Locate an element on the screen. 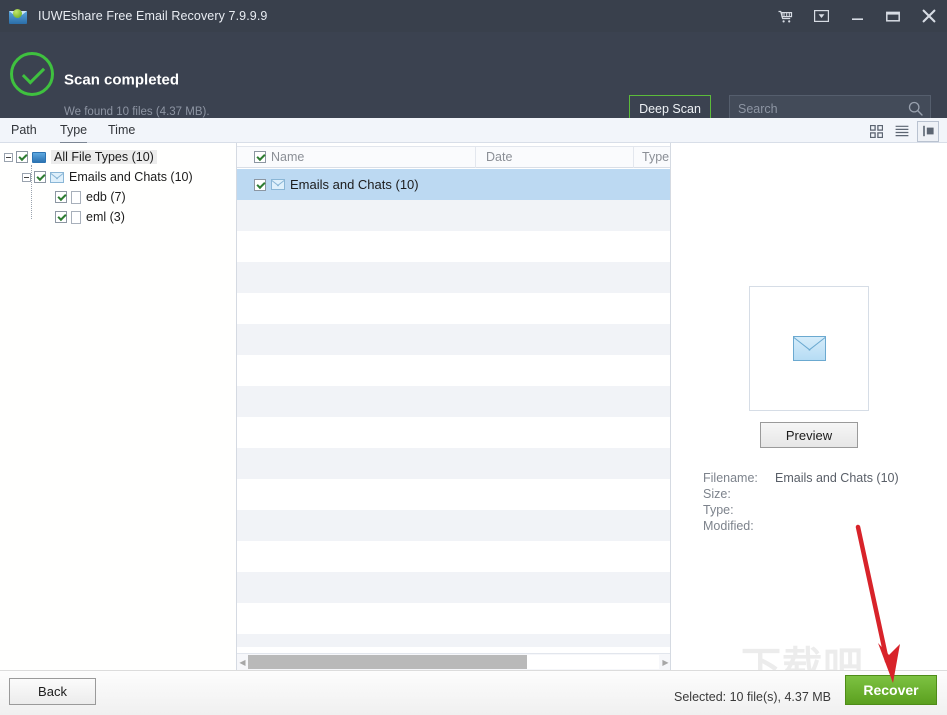 This screenshot has height=715, width=947. tree-node-all-file-types: All File Types (10) is located at coordinates (118, 157).